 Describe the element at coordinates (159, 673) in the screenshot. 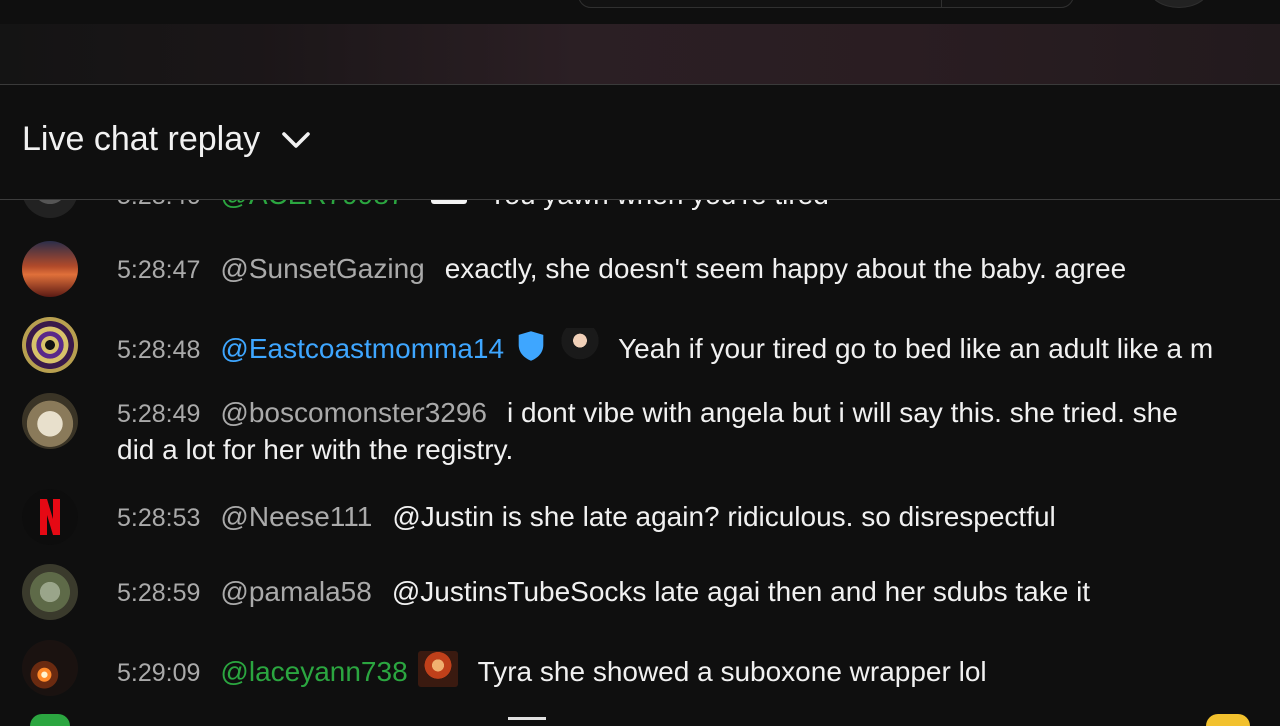

I see `message-timestamp: 5:29:09` at that location.